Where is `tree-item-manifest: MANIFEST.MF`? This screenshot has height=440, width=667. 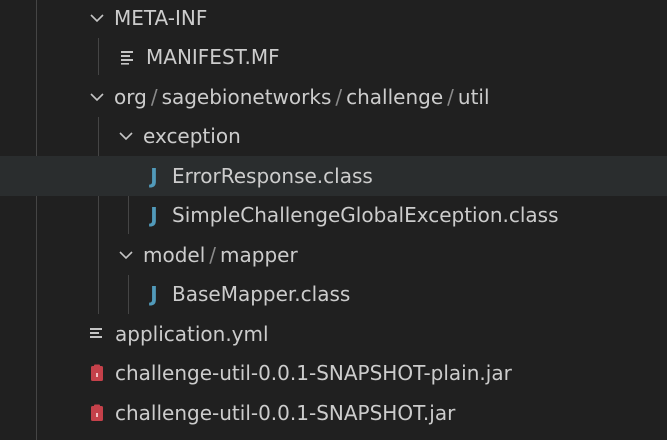 tree-item-manifest: MANIFEST.MF is located at coordinates (333, 58).